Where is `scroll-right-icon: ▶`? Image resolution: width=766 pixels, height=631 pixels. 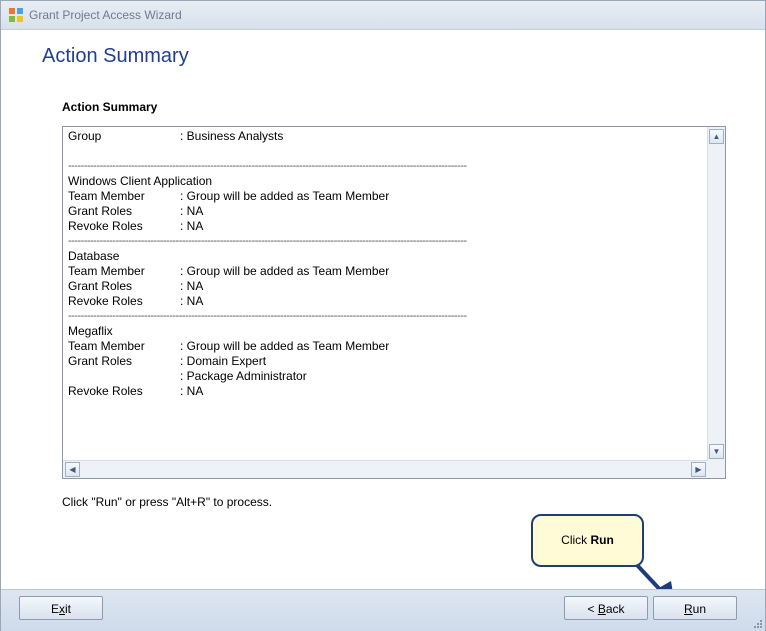 scroll-right-icon: ▶ is located at coordinates (698, 469).